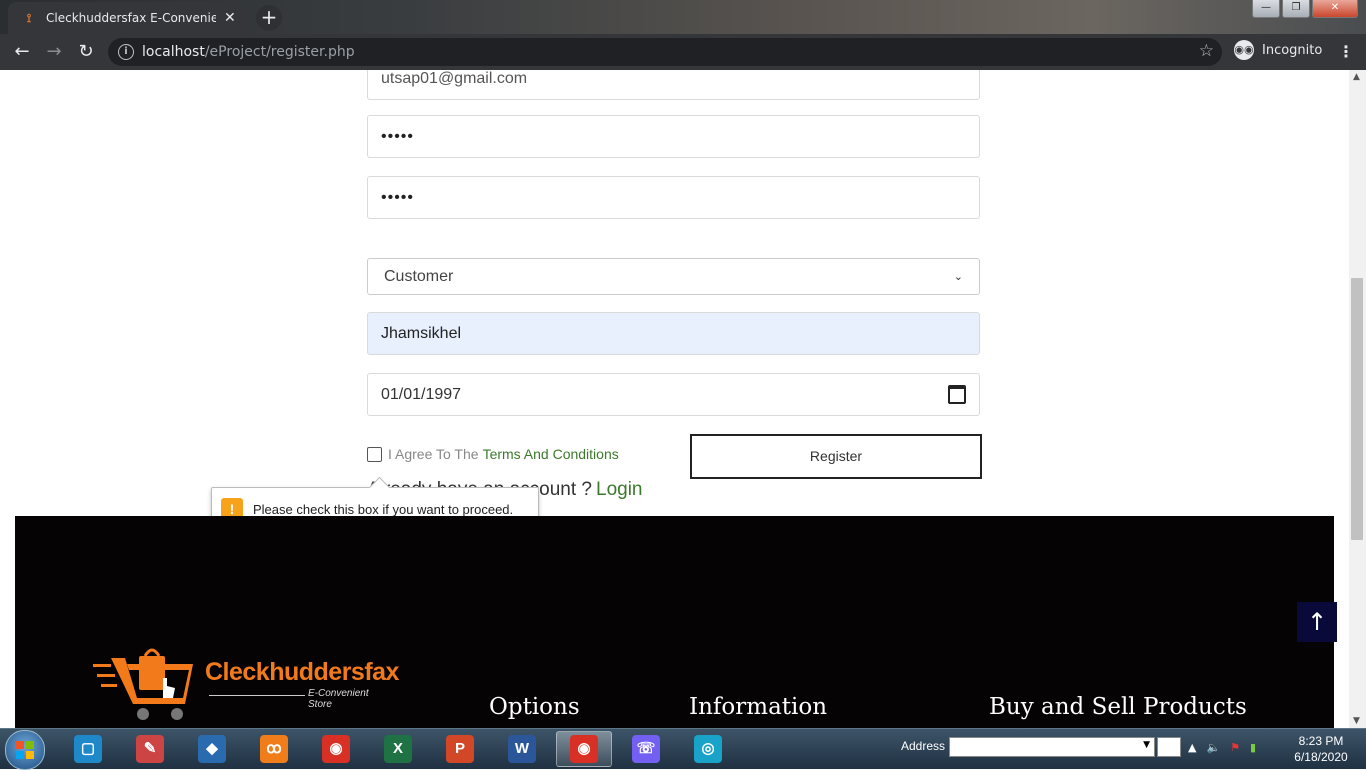 The width and height of the screenshot is (1366, 770). Describe the element at coordinates (1321, 741) in the screenshot. I see `clock-time: 8:23 PM` at that location.